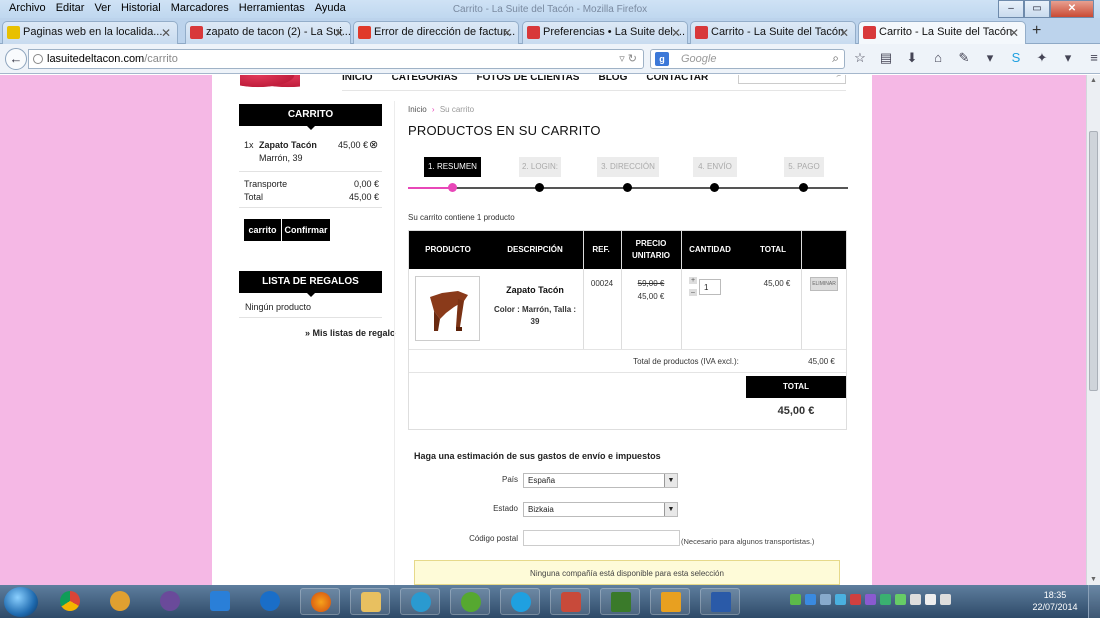 The height and width of the screenshot is (618, 1100). What do you see at coordinates (90, 32) in the screenshot?
I see `tab-1: Paginas web en la localida... ✕` at bounding box center [90, 32].